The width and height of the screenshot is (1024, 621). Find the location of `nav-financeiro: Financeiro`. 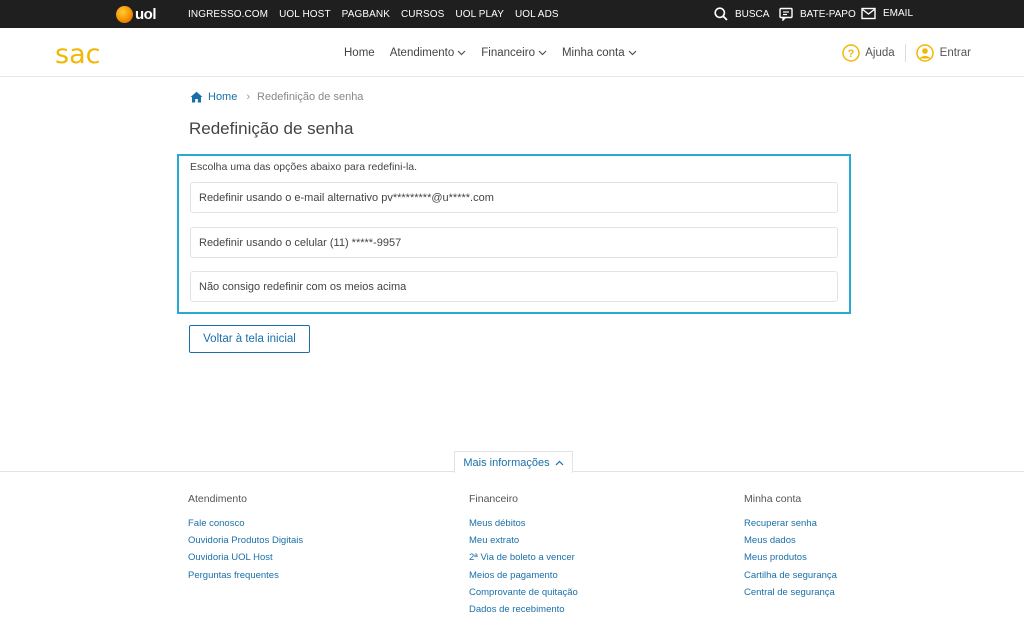

nav-financeiro: Financeiro is located at coordinates (514, 53).